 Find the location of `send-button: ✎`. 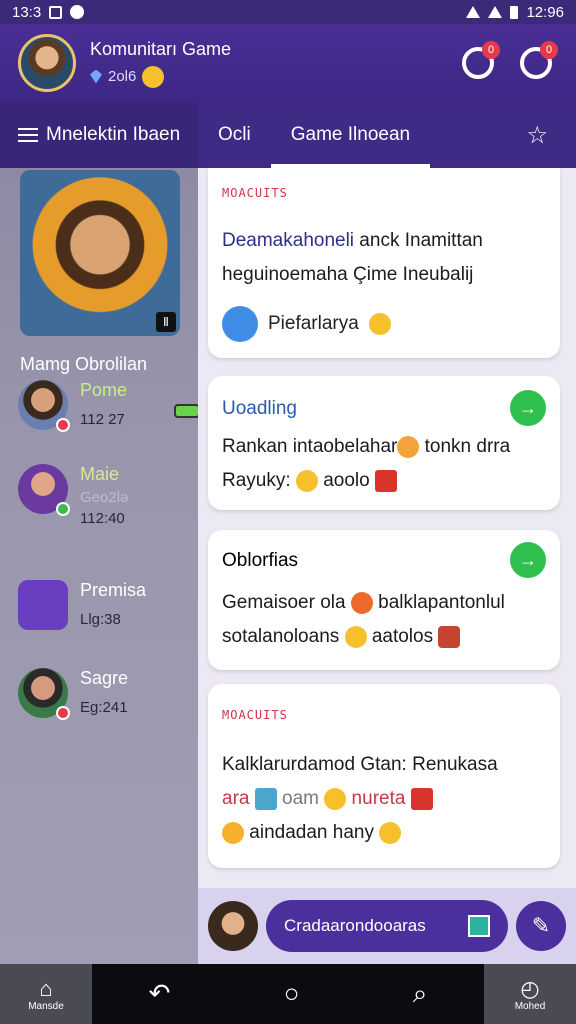

send-button: ✎ is located at coordinates (541, 926).